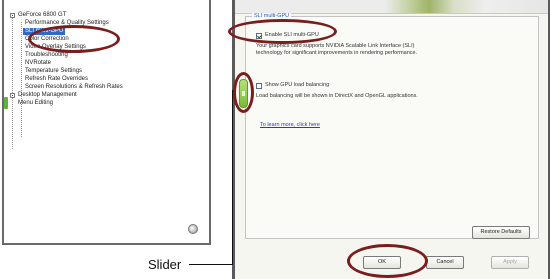 The width and height of the screenshot is (551, 279). I want to click on ok-button: OK, so click(382, 262).